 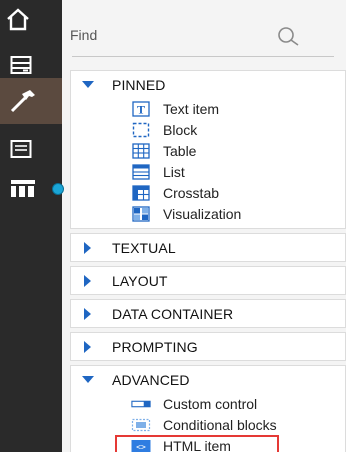 I want to click on block-icon, so click(x=141, y=129).